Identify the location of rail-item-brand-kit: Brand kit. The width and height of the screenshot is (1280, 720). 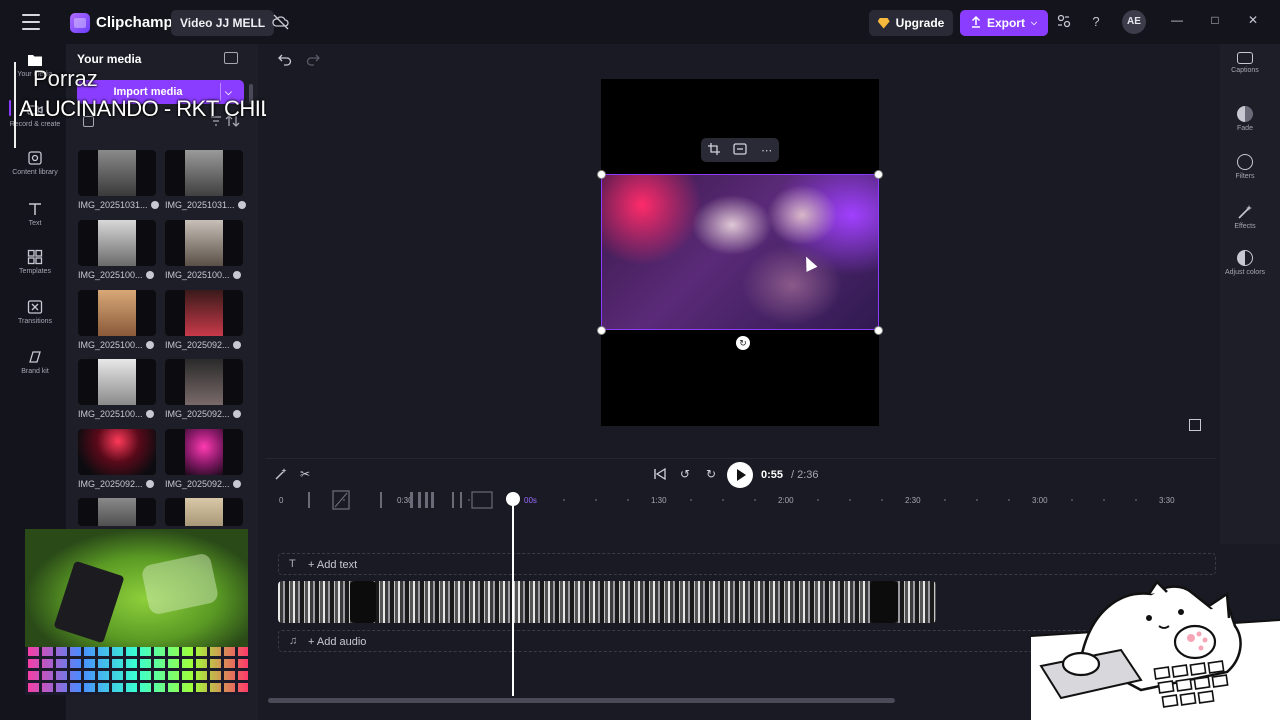
(35, 367).